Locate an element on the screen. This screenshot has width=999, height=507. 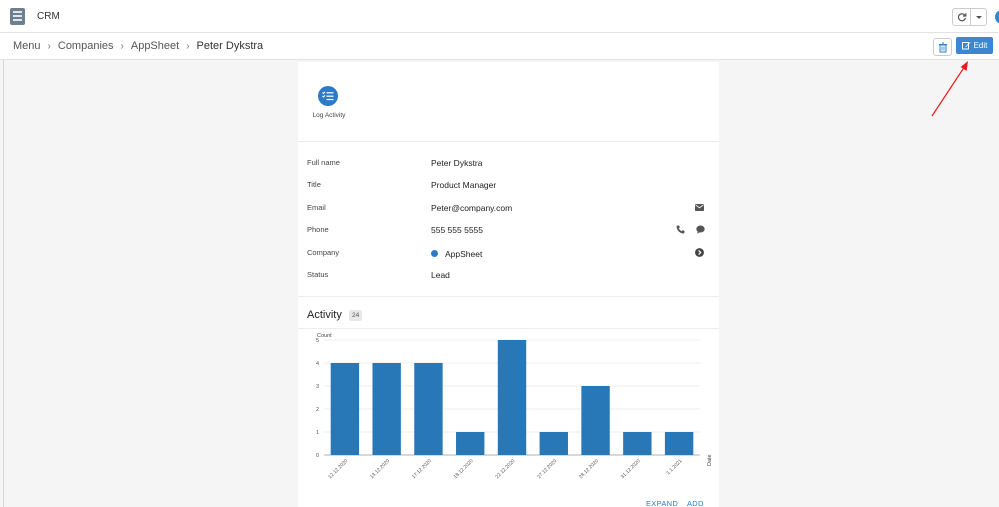
field-label-status: Status is located at coordinates (318, 274).